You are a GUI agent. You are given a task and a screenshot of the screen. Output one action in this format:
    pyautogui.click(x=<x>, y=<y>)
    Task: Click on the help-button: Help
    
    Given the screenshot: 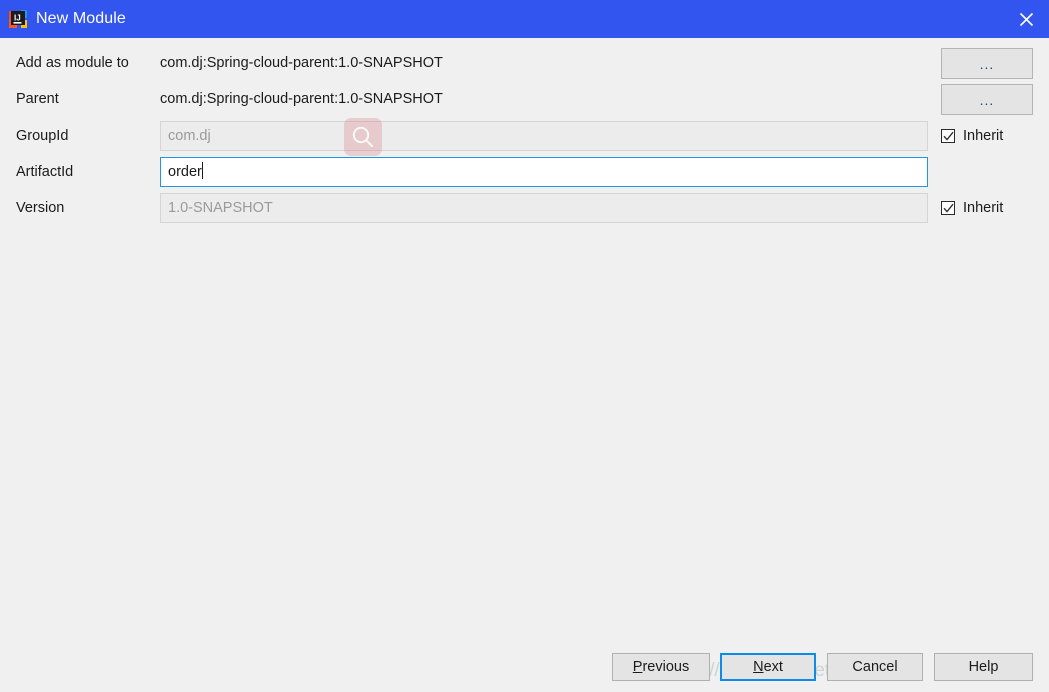 What is the action you would take?
    pyautogui.click(x=983, y=667)
    